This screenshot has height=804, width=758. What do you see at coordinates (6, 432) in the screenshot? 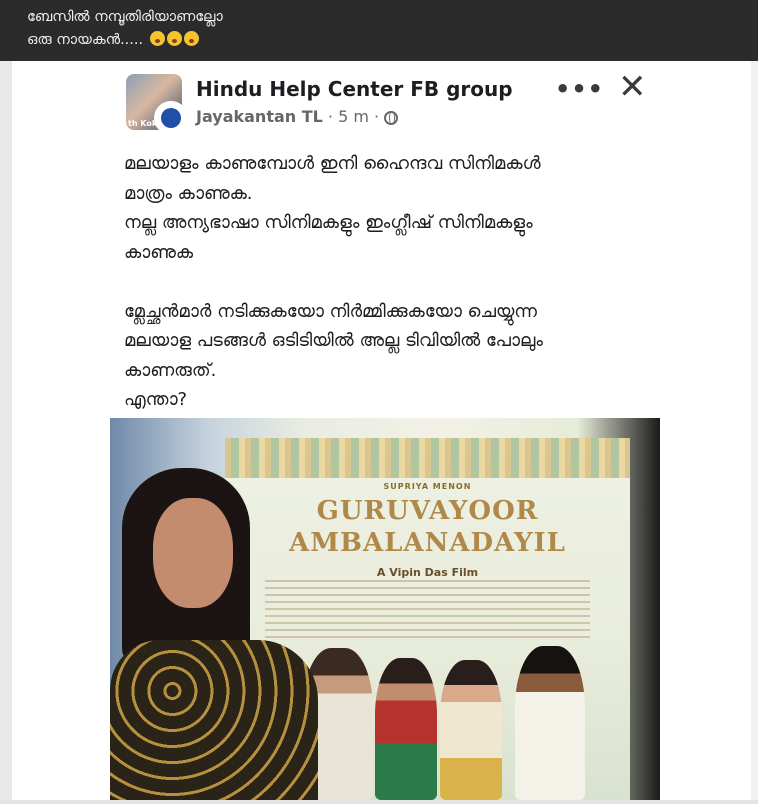
I see `left-margin` at bounding box center [6, 432].